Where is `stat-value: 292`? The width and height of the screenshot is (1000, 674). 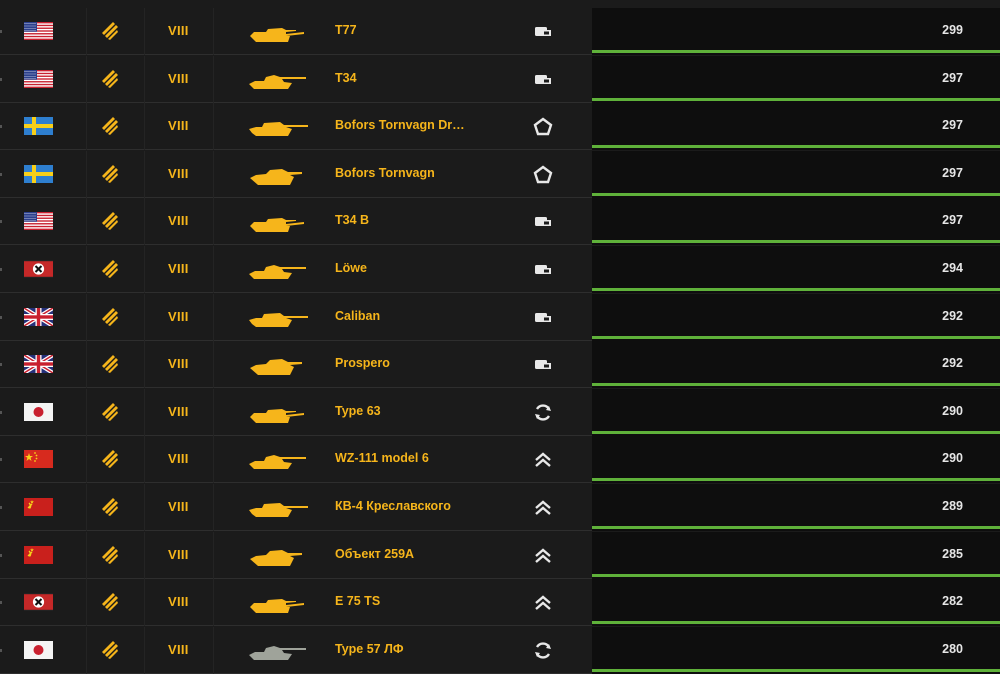 stat-value: 292 is located at coordinates (952, 316).